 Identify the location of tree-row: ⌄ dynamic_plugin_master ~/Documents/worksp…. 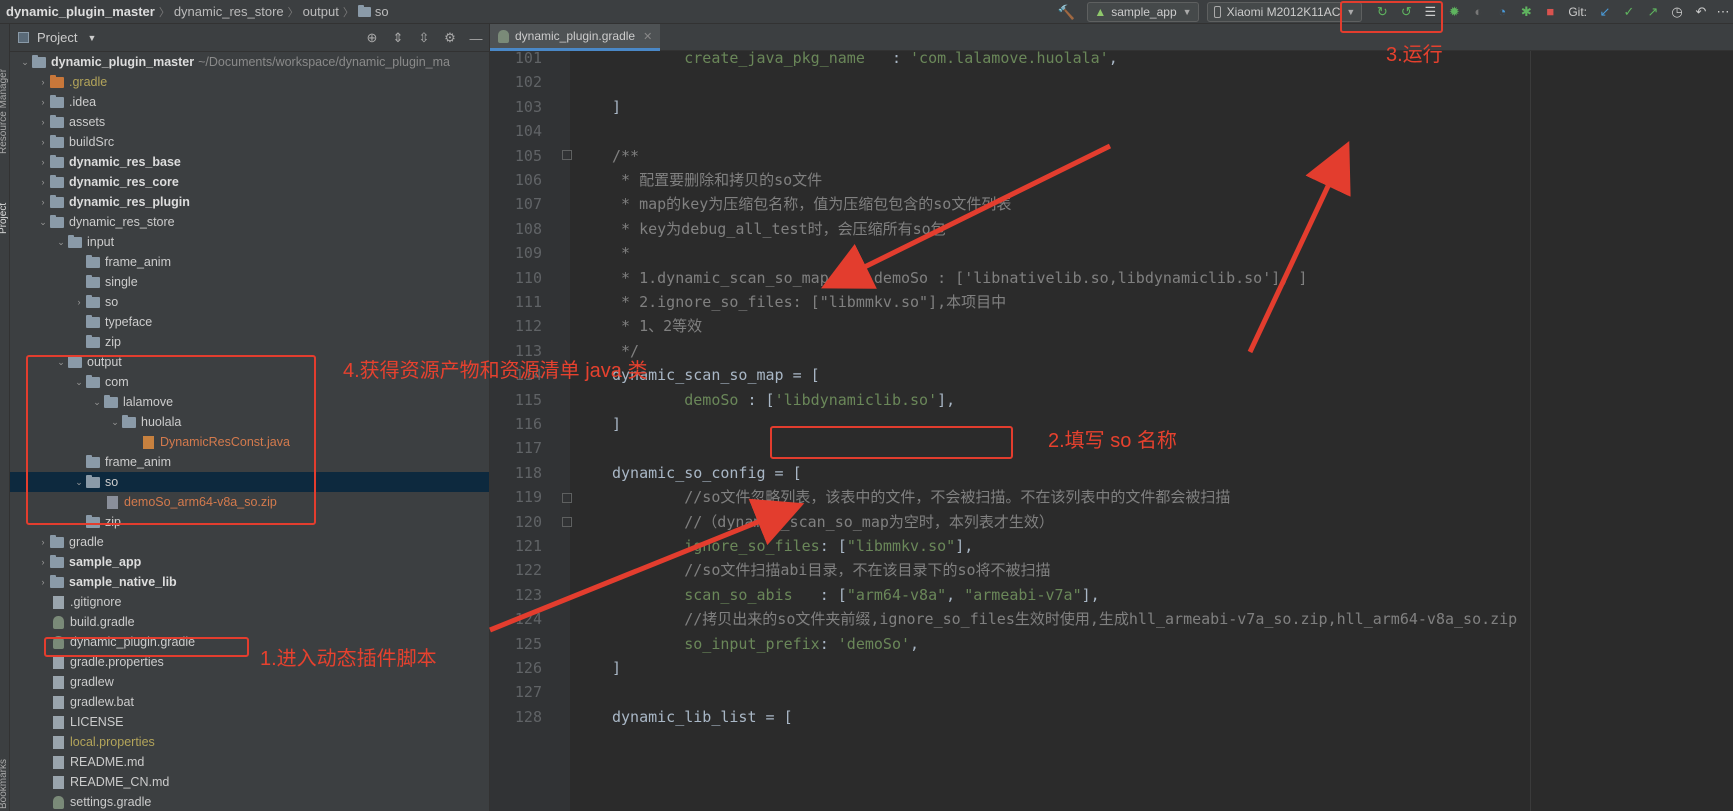
(249, 62).